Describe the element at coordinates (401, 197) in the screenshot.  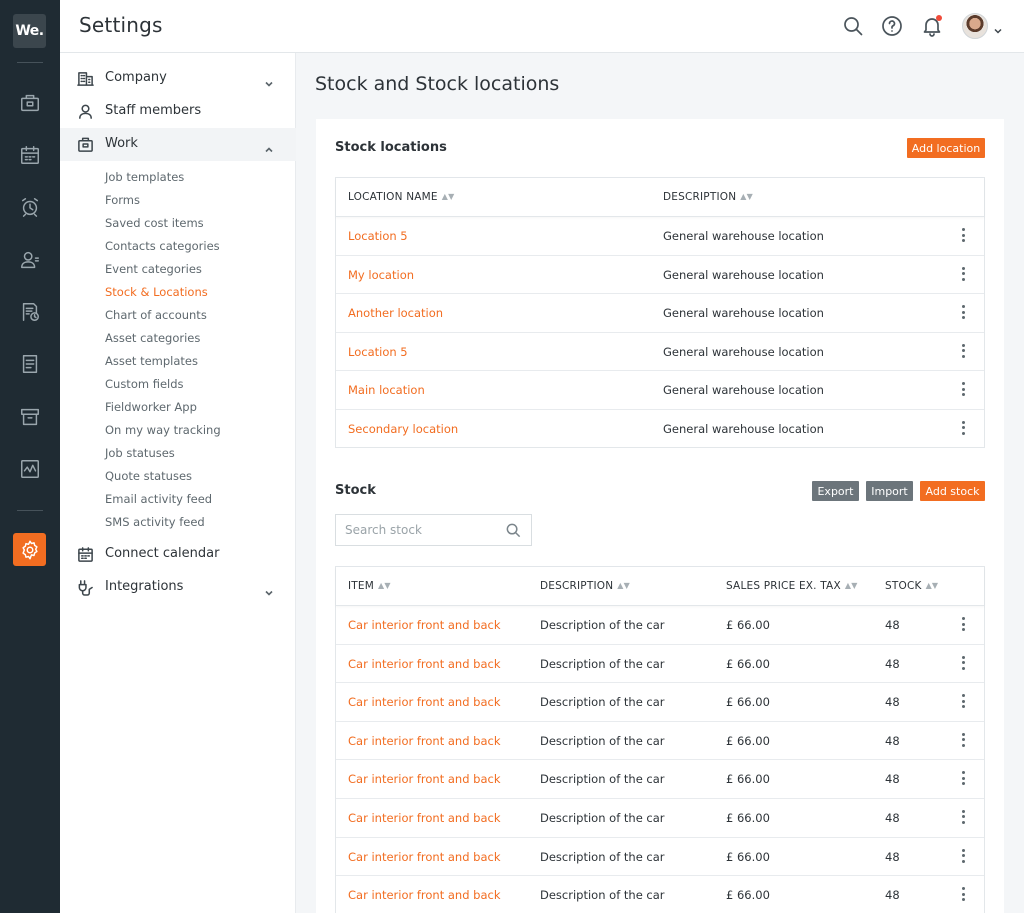
I see `column-header-location-name: LOCATION NAME ▲▼` at that location.